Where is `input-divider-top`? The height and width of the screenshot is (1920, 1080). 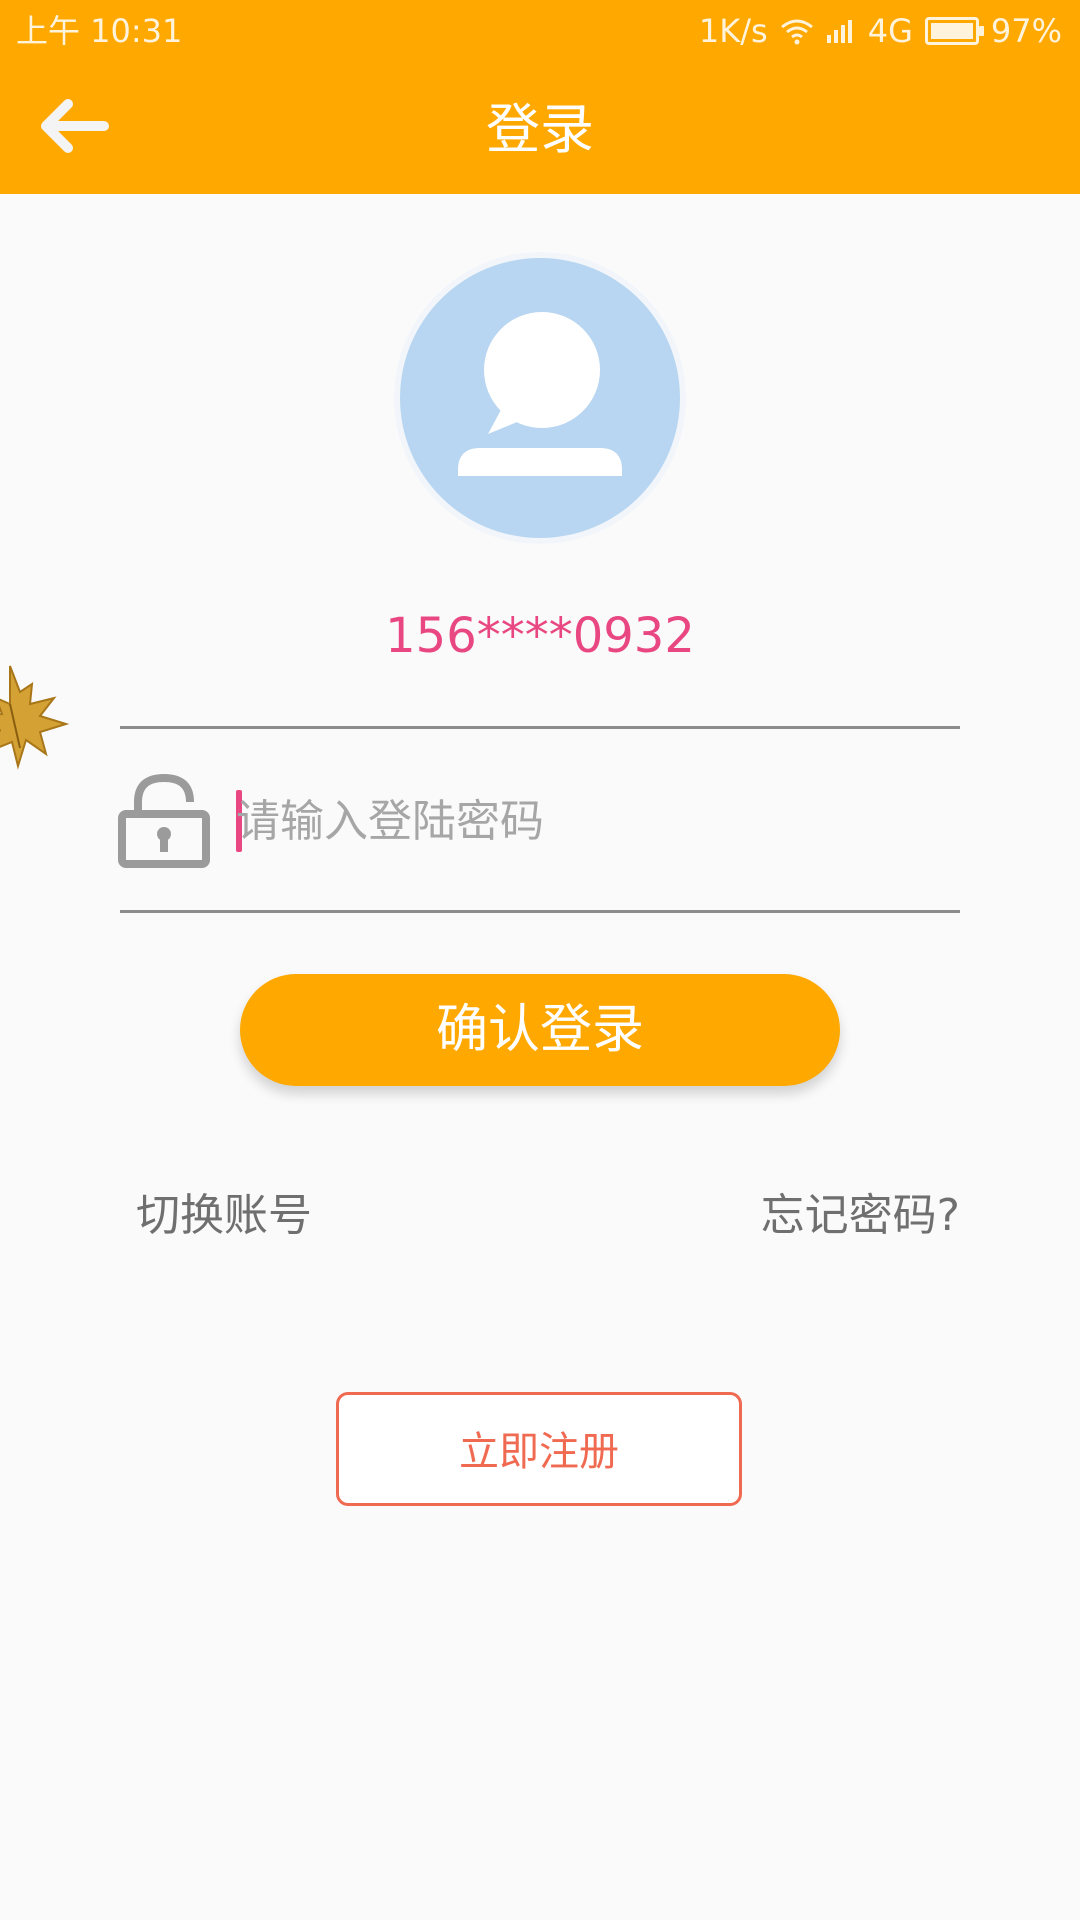 input-divider-top is located at coordinates (540, 727).